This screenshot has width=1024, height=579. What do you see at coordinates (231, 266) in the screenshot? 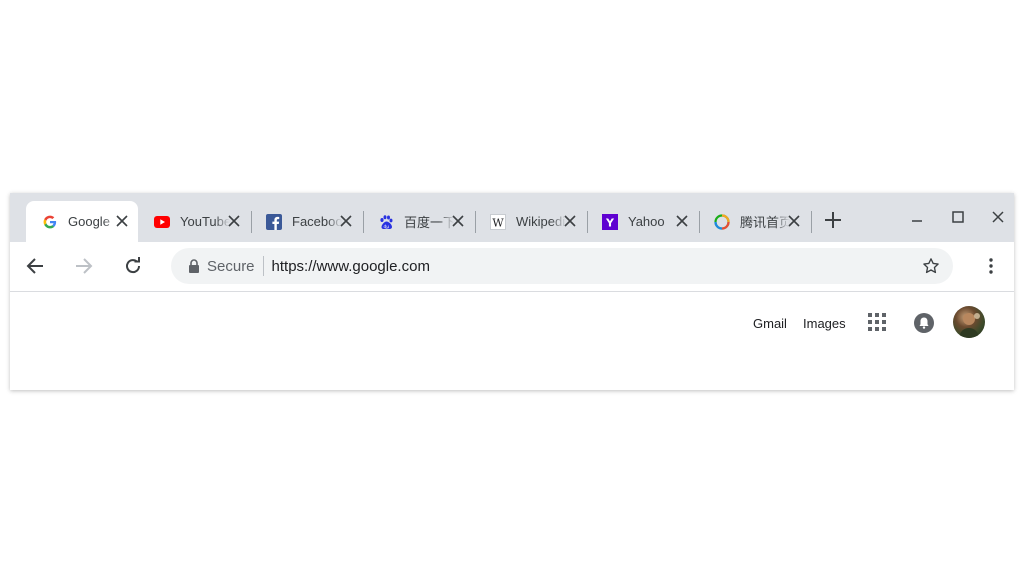
I see `security-label: Secure` at bounding box center [231, 266].